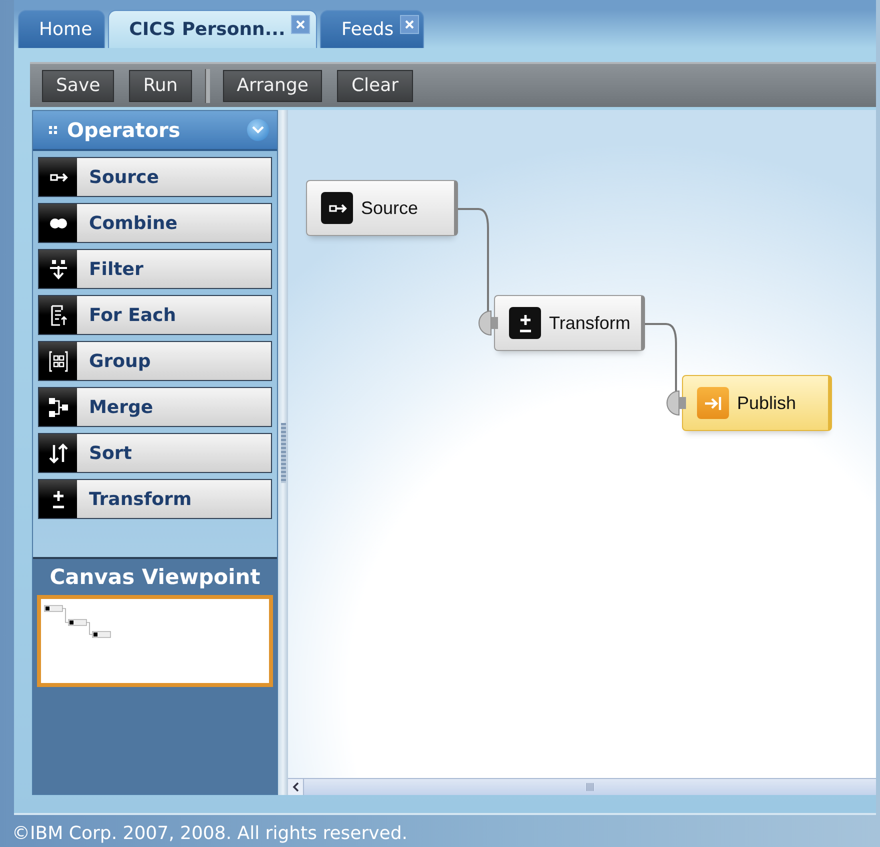 The image size is (880, 847). I want to click on operator-item: Sort, so click(155, 453).